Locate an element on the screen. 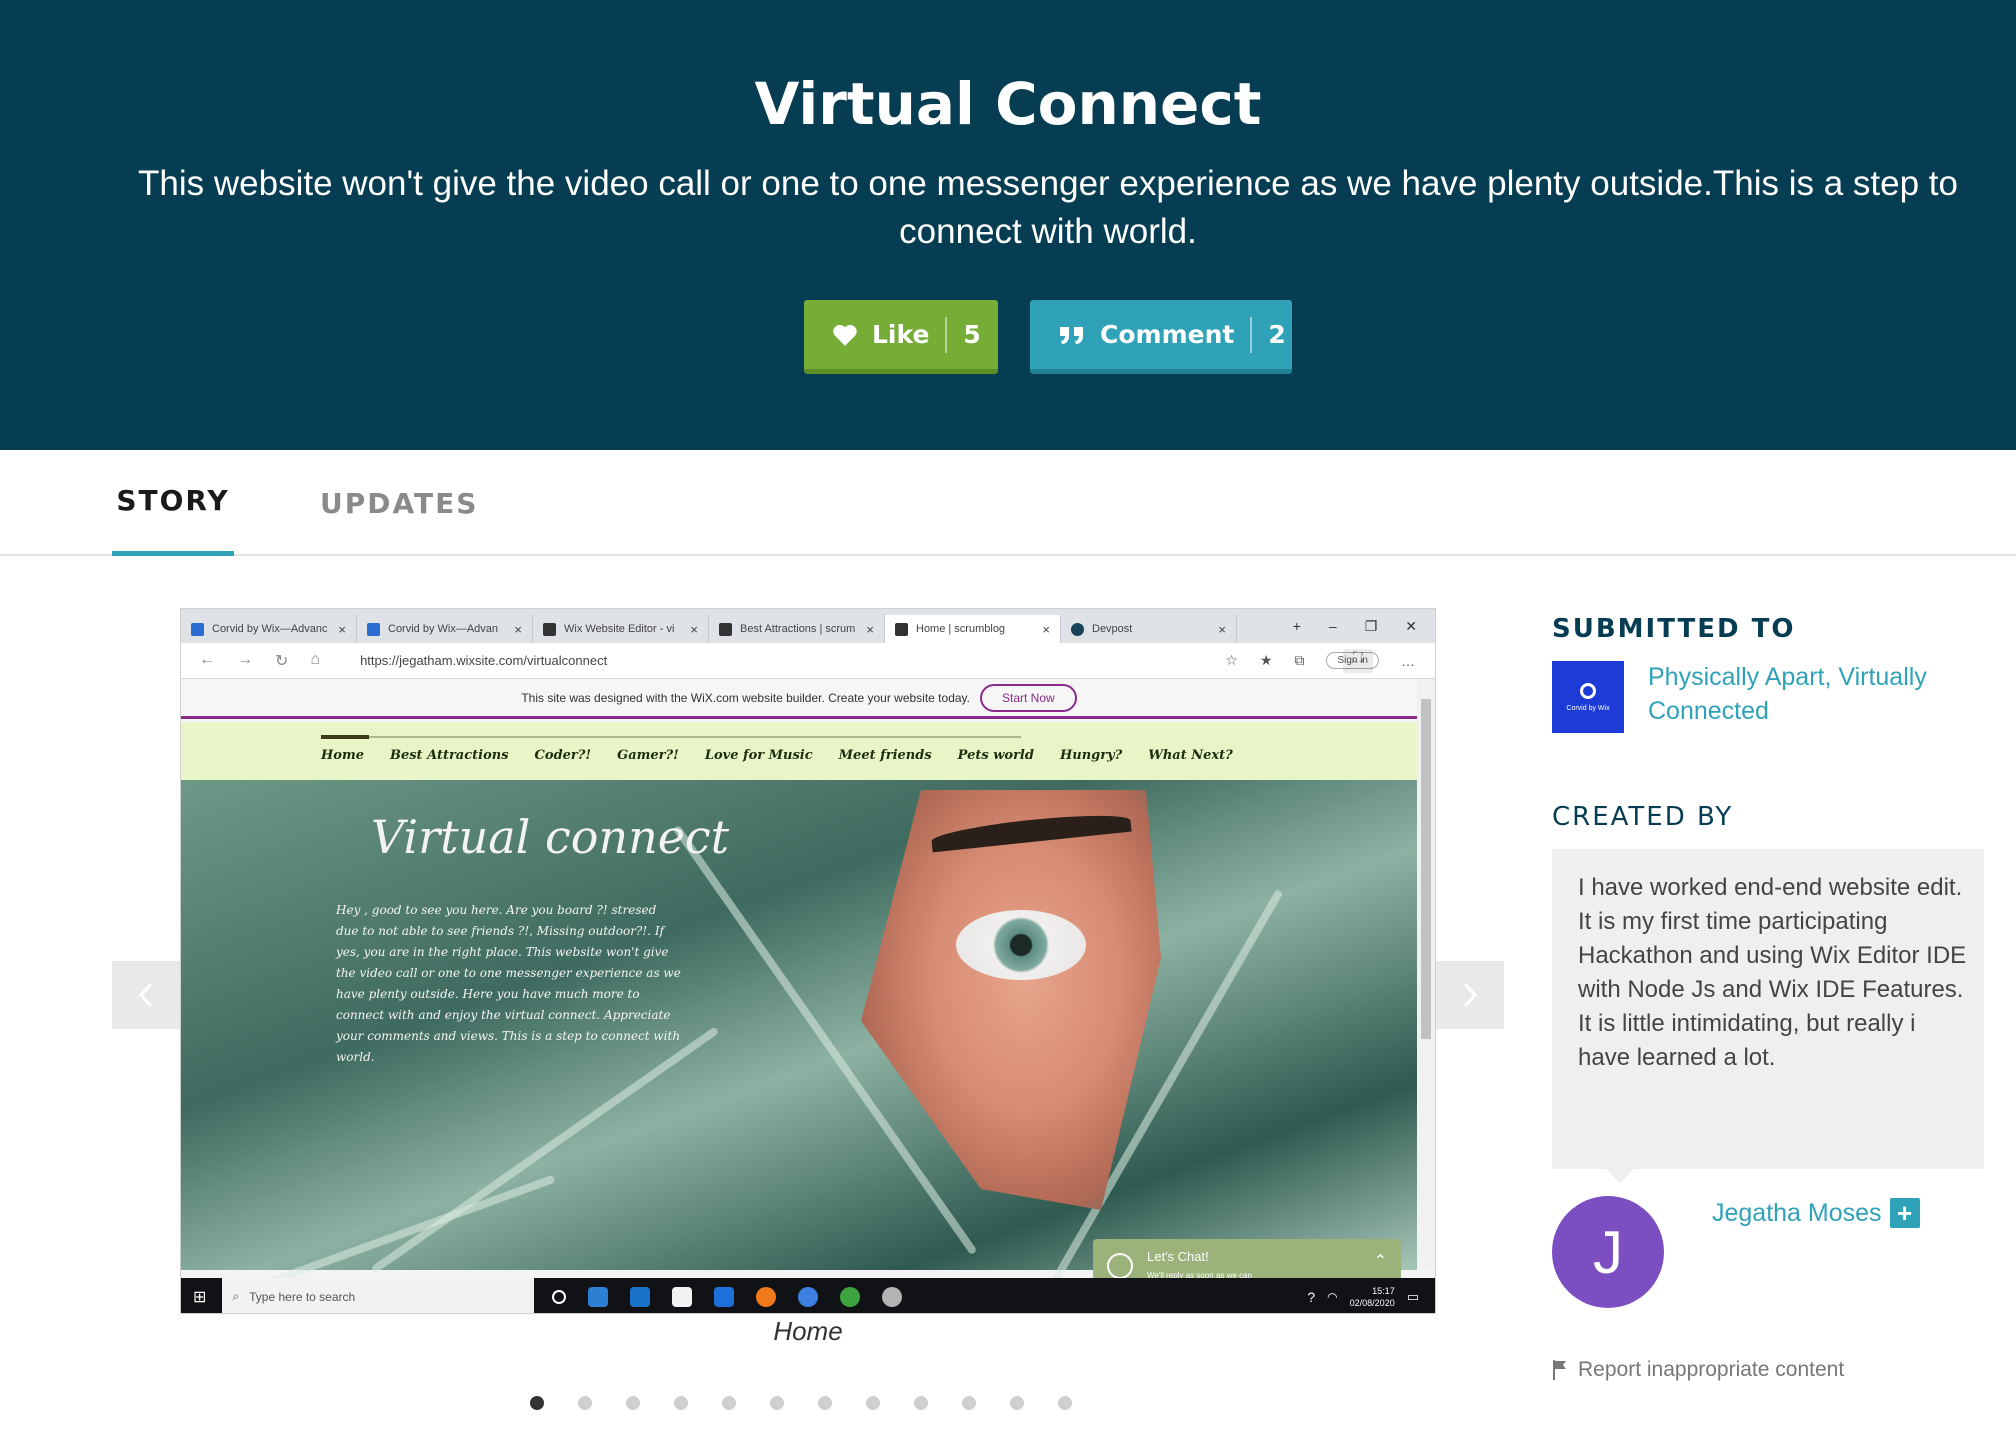  like-label: Like is located at coordinates (901, 334).